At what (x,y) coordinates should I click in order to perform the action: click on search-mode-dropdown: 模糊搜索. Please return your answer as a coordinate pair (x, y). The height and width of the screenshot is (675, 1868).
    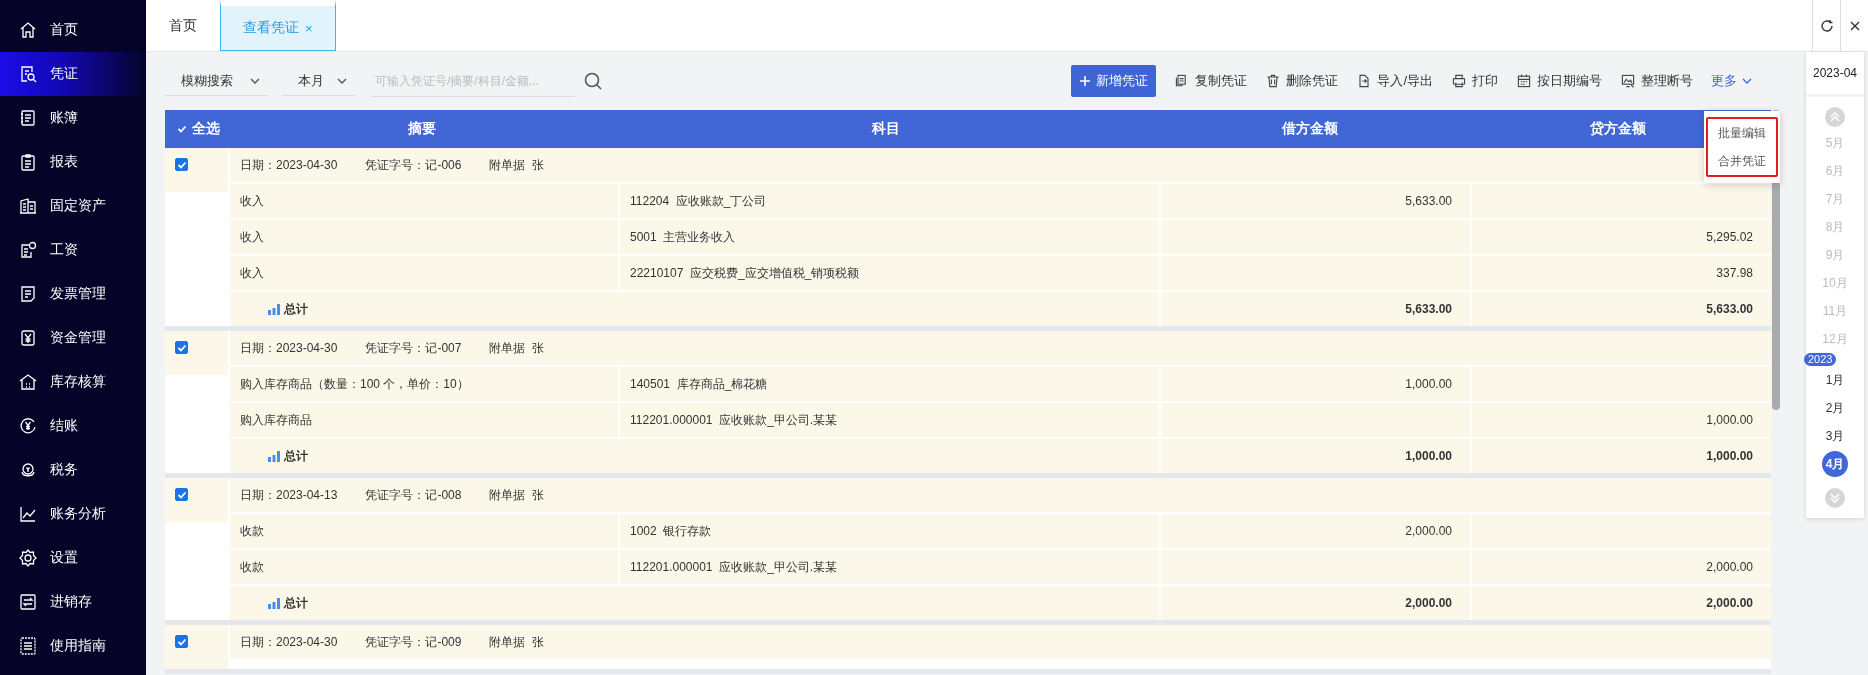
    Looking at the image, I should click on (216, 81).